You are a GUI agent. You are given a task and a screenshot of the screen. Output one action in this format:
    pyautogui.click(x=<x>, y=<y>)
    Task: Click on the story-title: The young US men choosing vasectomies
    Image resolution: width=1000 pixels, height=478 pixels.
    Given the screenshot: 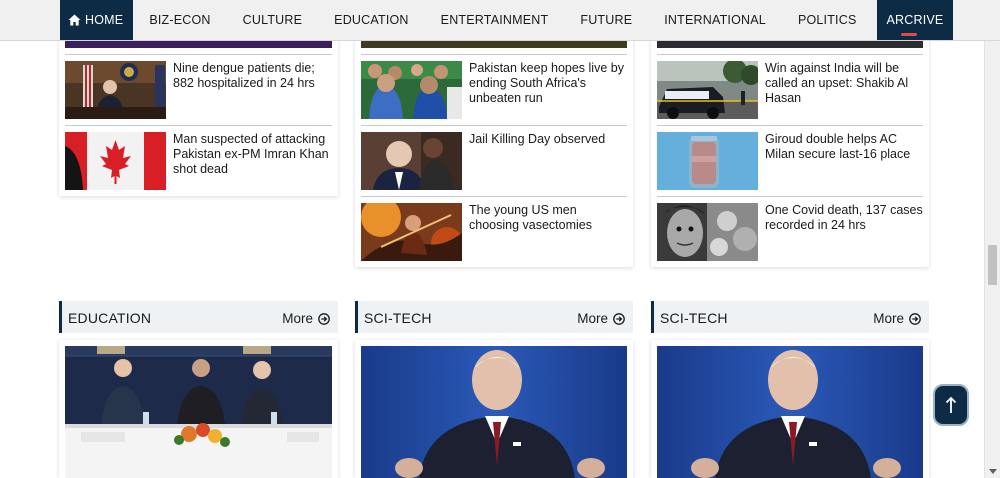 What is the action you would take?
    pyautogui.click(x=548, y=218)
    